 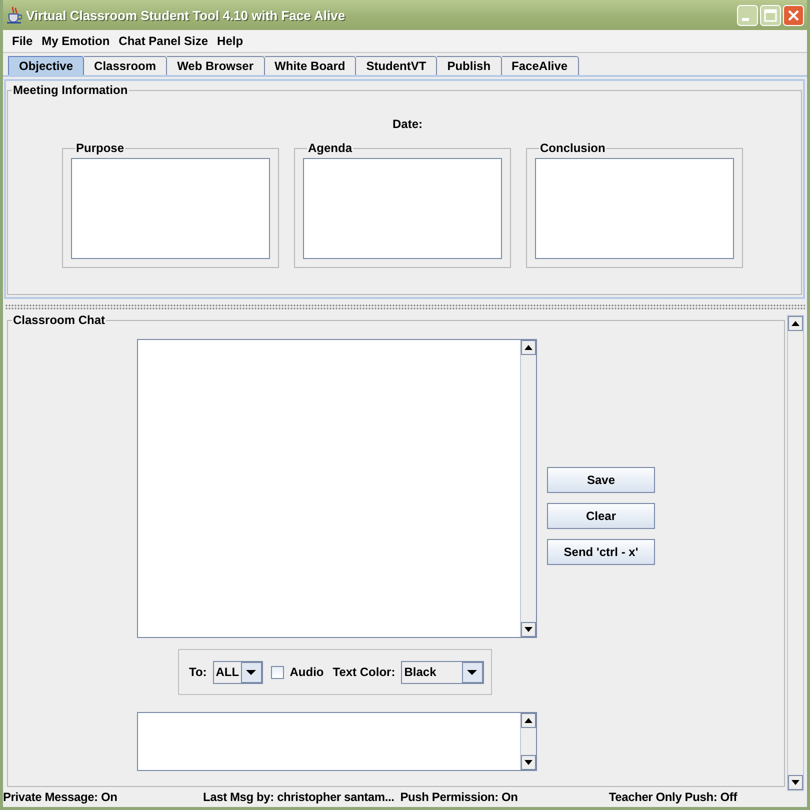 What do you see at coordinates (459, 797) in the screenshot?
I see `status-text: Push Permission: On` at bounding box center [459, 797].